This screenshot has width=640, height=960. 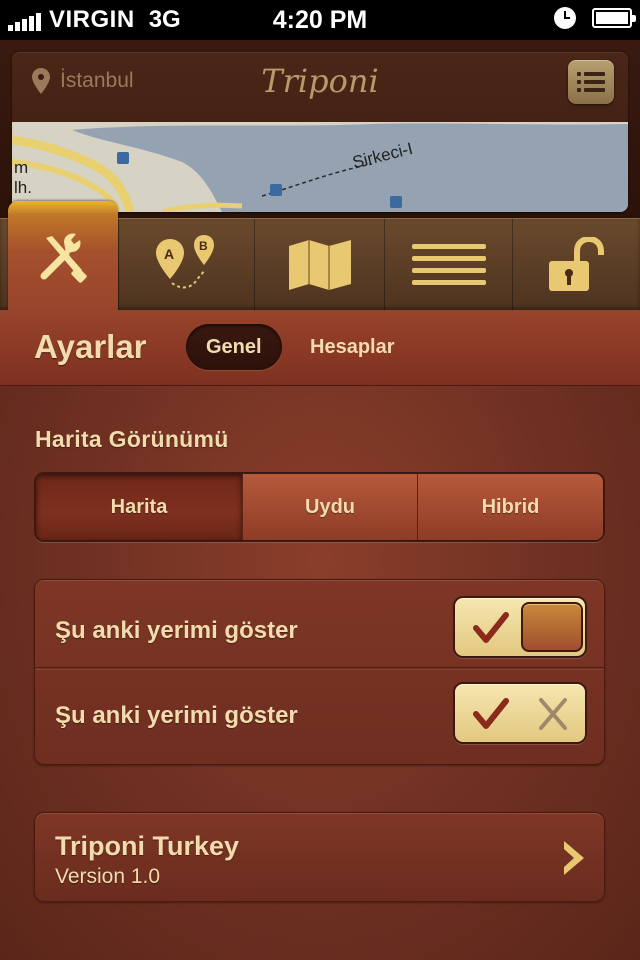 What do you see at coordinates (329, 507) in the screenshot?
I see `map-type-option-uydu: Uydu` at bounding box center [329, 507].